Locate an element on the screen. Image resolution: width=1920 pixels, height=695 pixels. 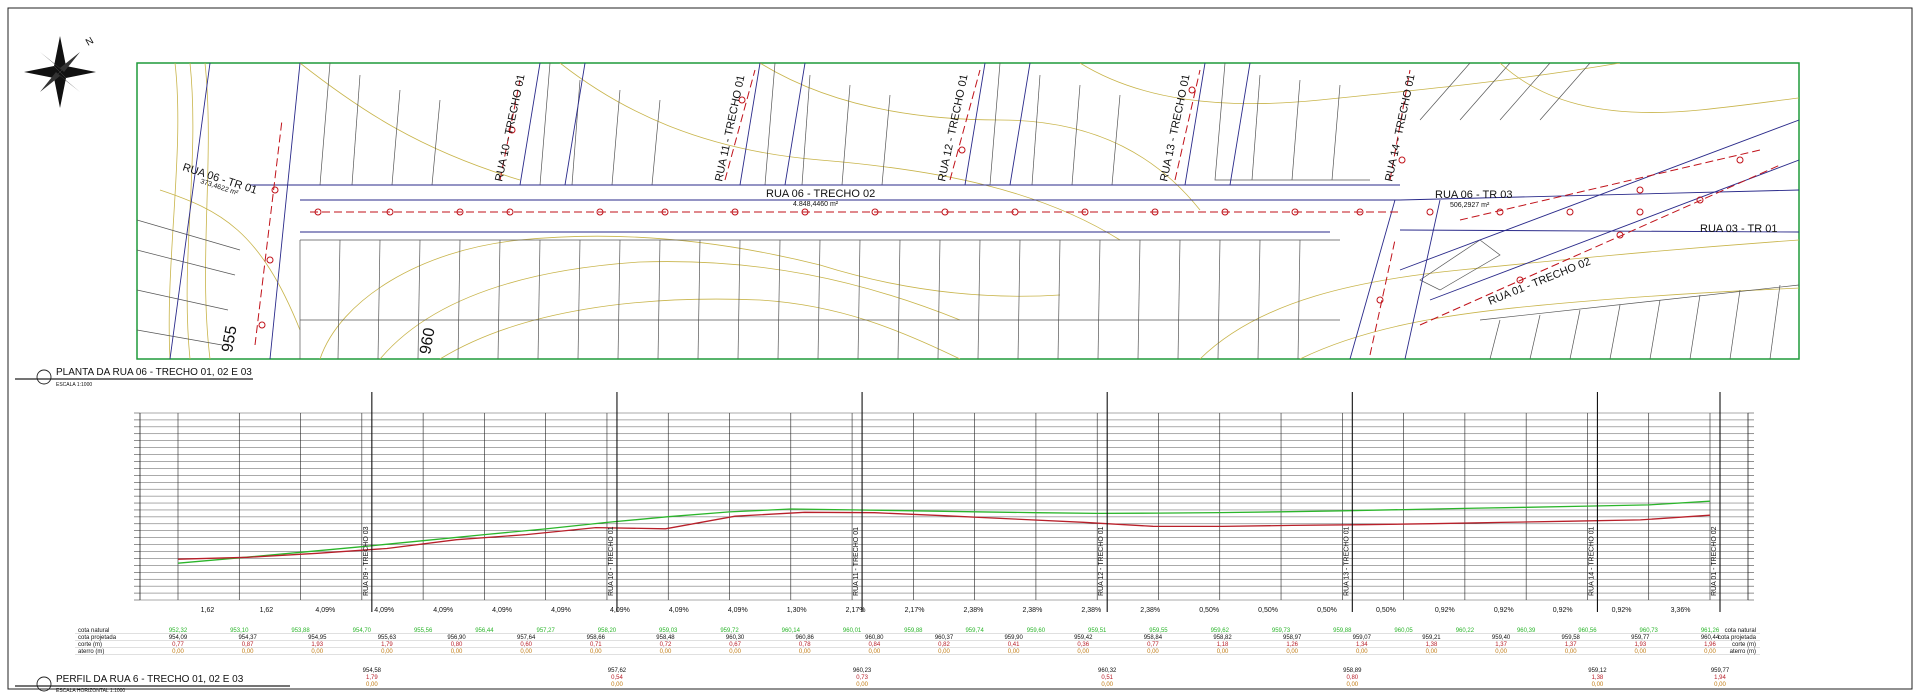
table-cell: 0,78 is located at coordinates (805, 645).